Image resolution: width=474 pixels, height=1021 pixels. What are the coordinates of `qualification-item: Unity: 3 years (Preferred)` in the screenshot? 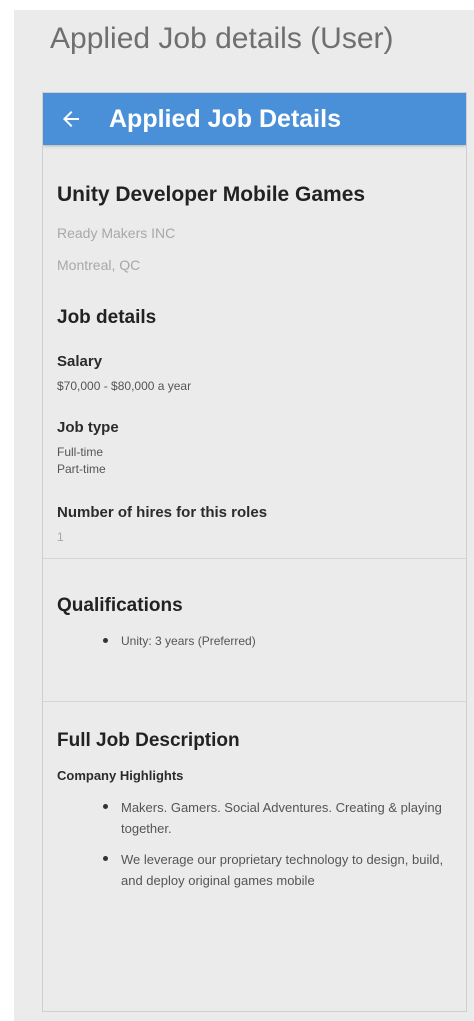 It's located at (254, 641).